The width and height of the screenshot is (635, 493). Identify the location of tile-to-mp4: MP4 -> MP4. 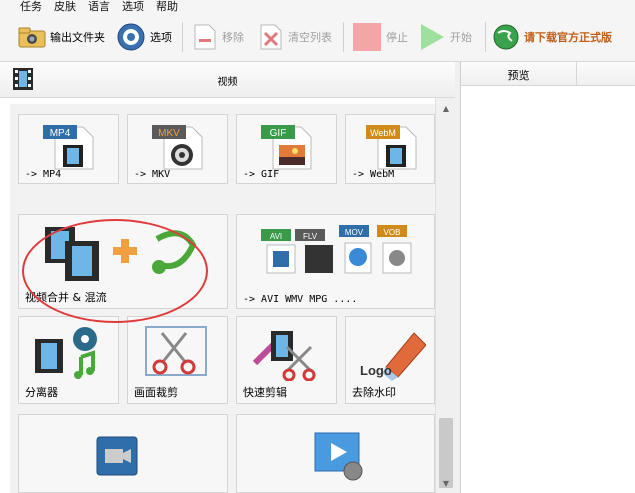
(68, 149).